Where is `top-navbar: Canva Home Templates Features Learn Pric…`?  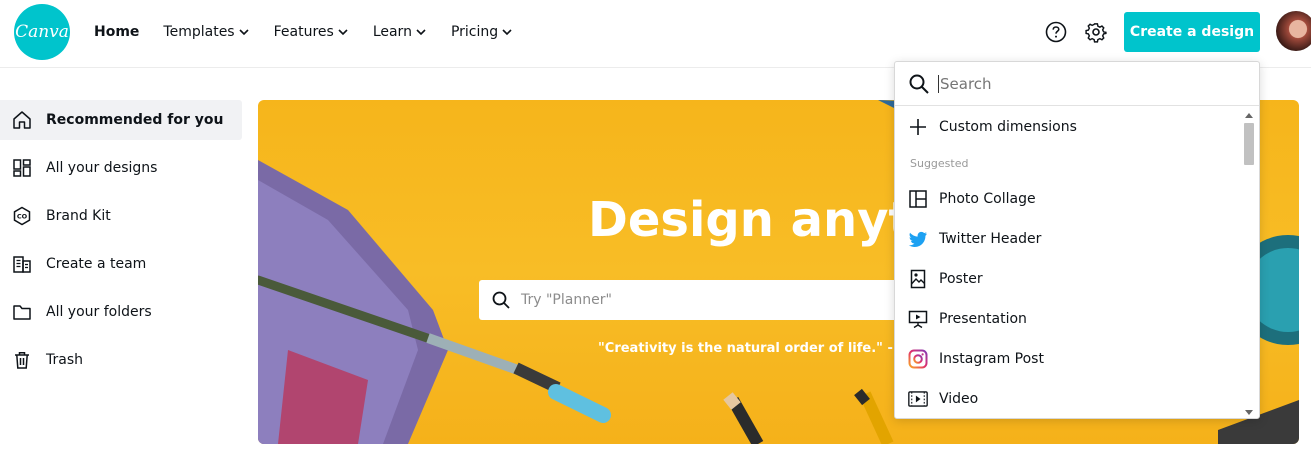
top-navbar: Canva Home Templates Features Learn Pric… is located at coordinates (655, 34).